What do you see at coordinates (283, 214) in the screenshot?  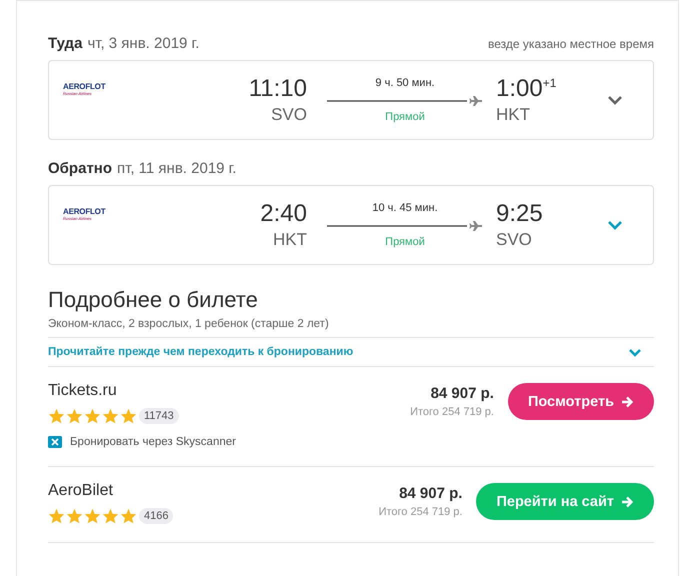 I see `departure-time: 2:40` at bounding box center [283, 214].